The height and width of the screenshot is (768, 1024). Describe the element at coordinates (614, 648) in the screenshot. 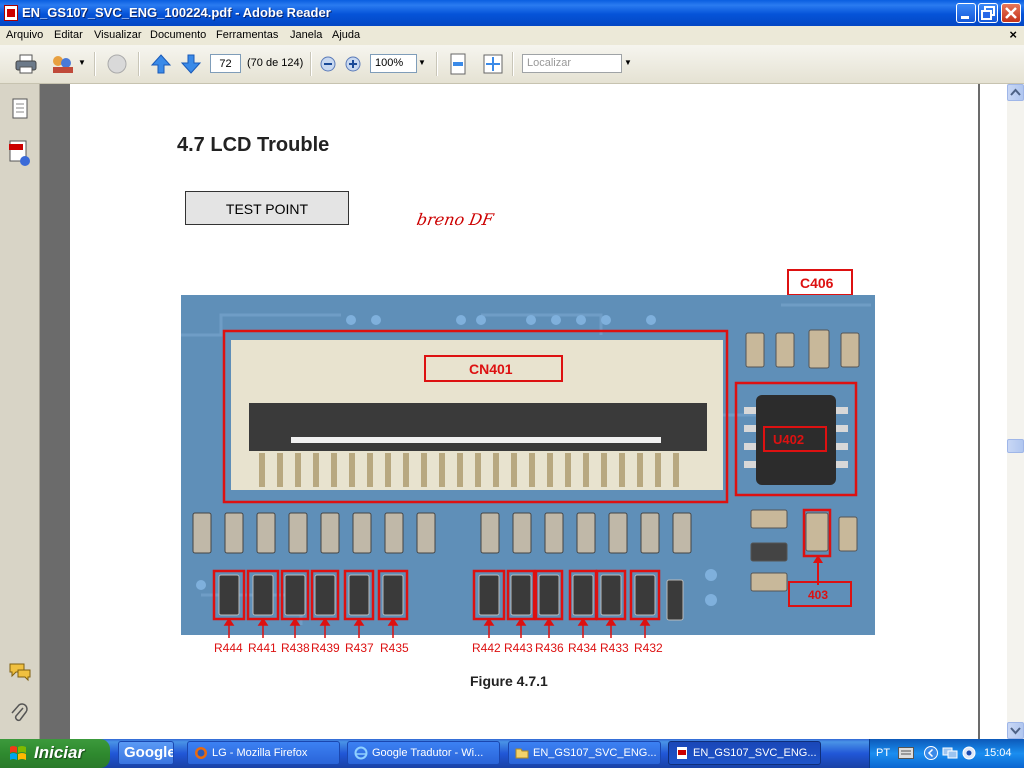

I see `r433-label: R433` at that location.